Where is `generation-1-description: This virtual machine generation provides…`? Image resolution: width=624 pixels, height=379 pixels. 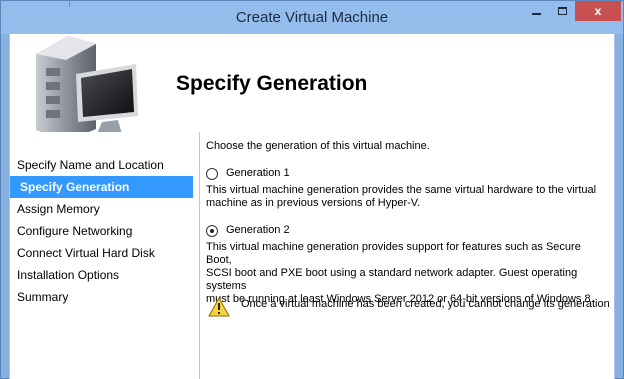 generation-1-description: This virtual machine generation provides… is located at coordinates (406, 197).